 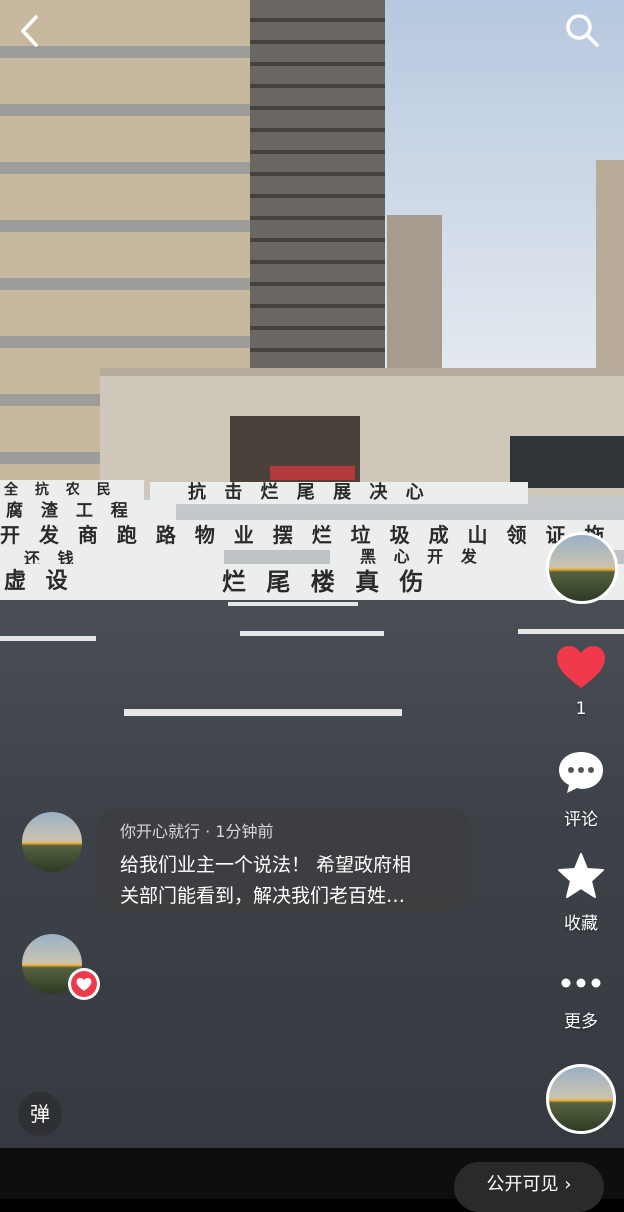 I want to click on favorite-label: 收藏, so click(x=581, y=924).